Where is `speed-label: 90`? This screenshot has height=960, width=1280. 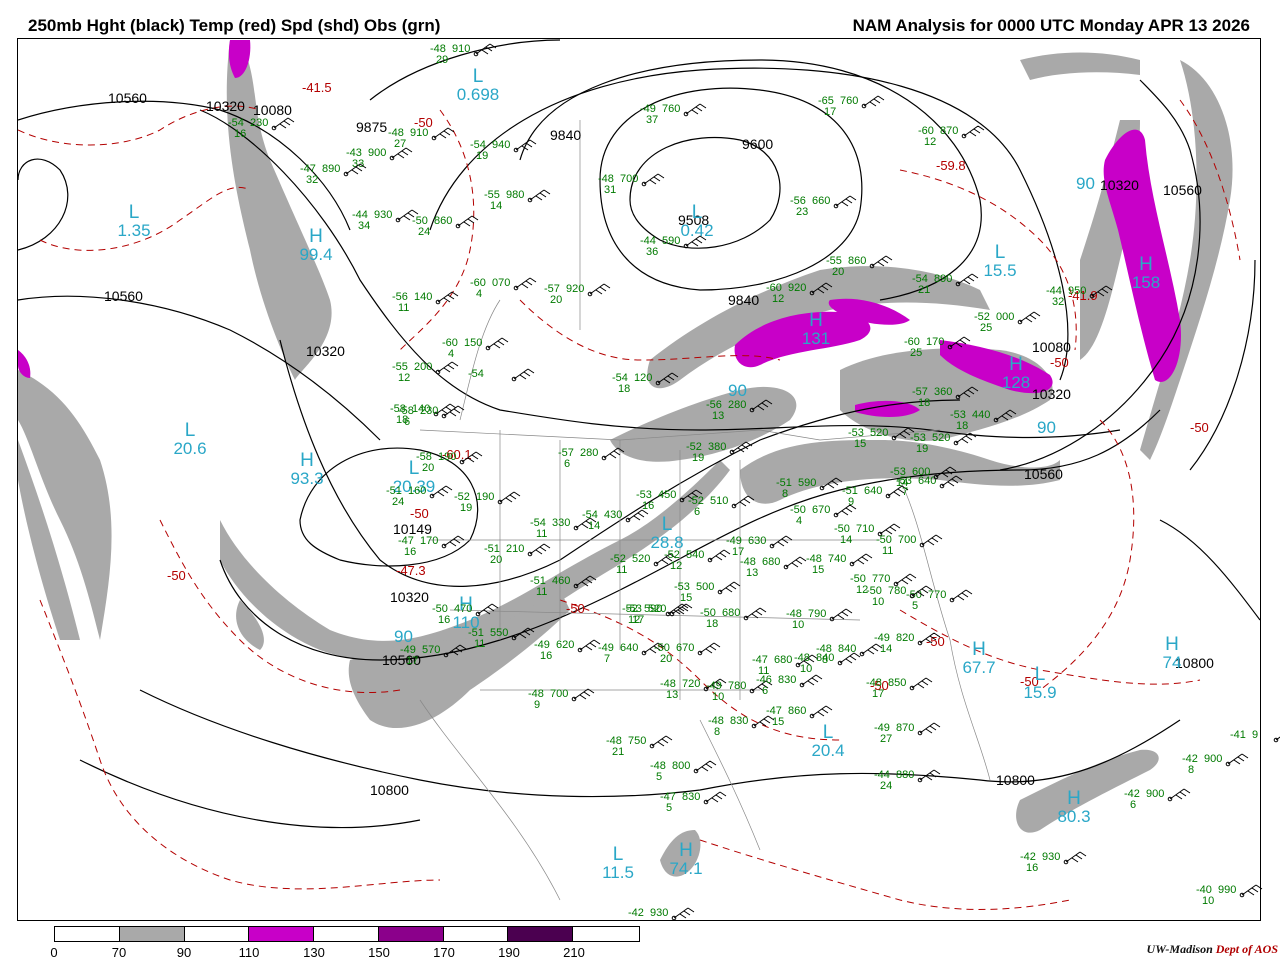 speed-label: 90 is located at coordinates (1085, 183).